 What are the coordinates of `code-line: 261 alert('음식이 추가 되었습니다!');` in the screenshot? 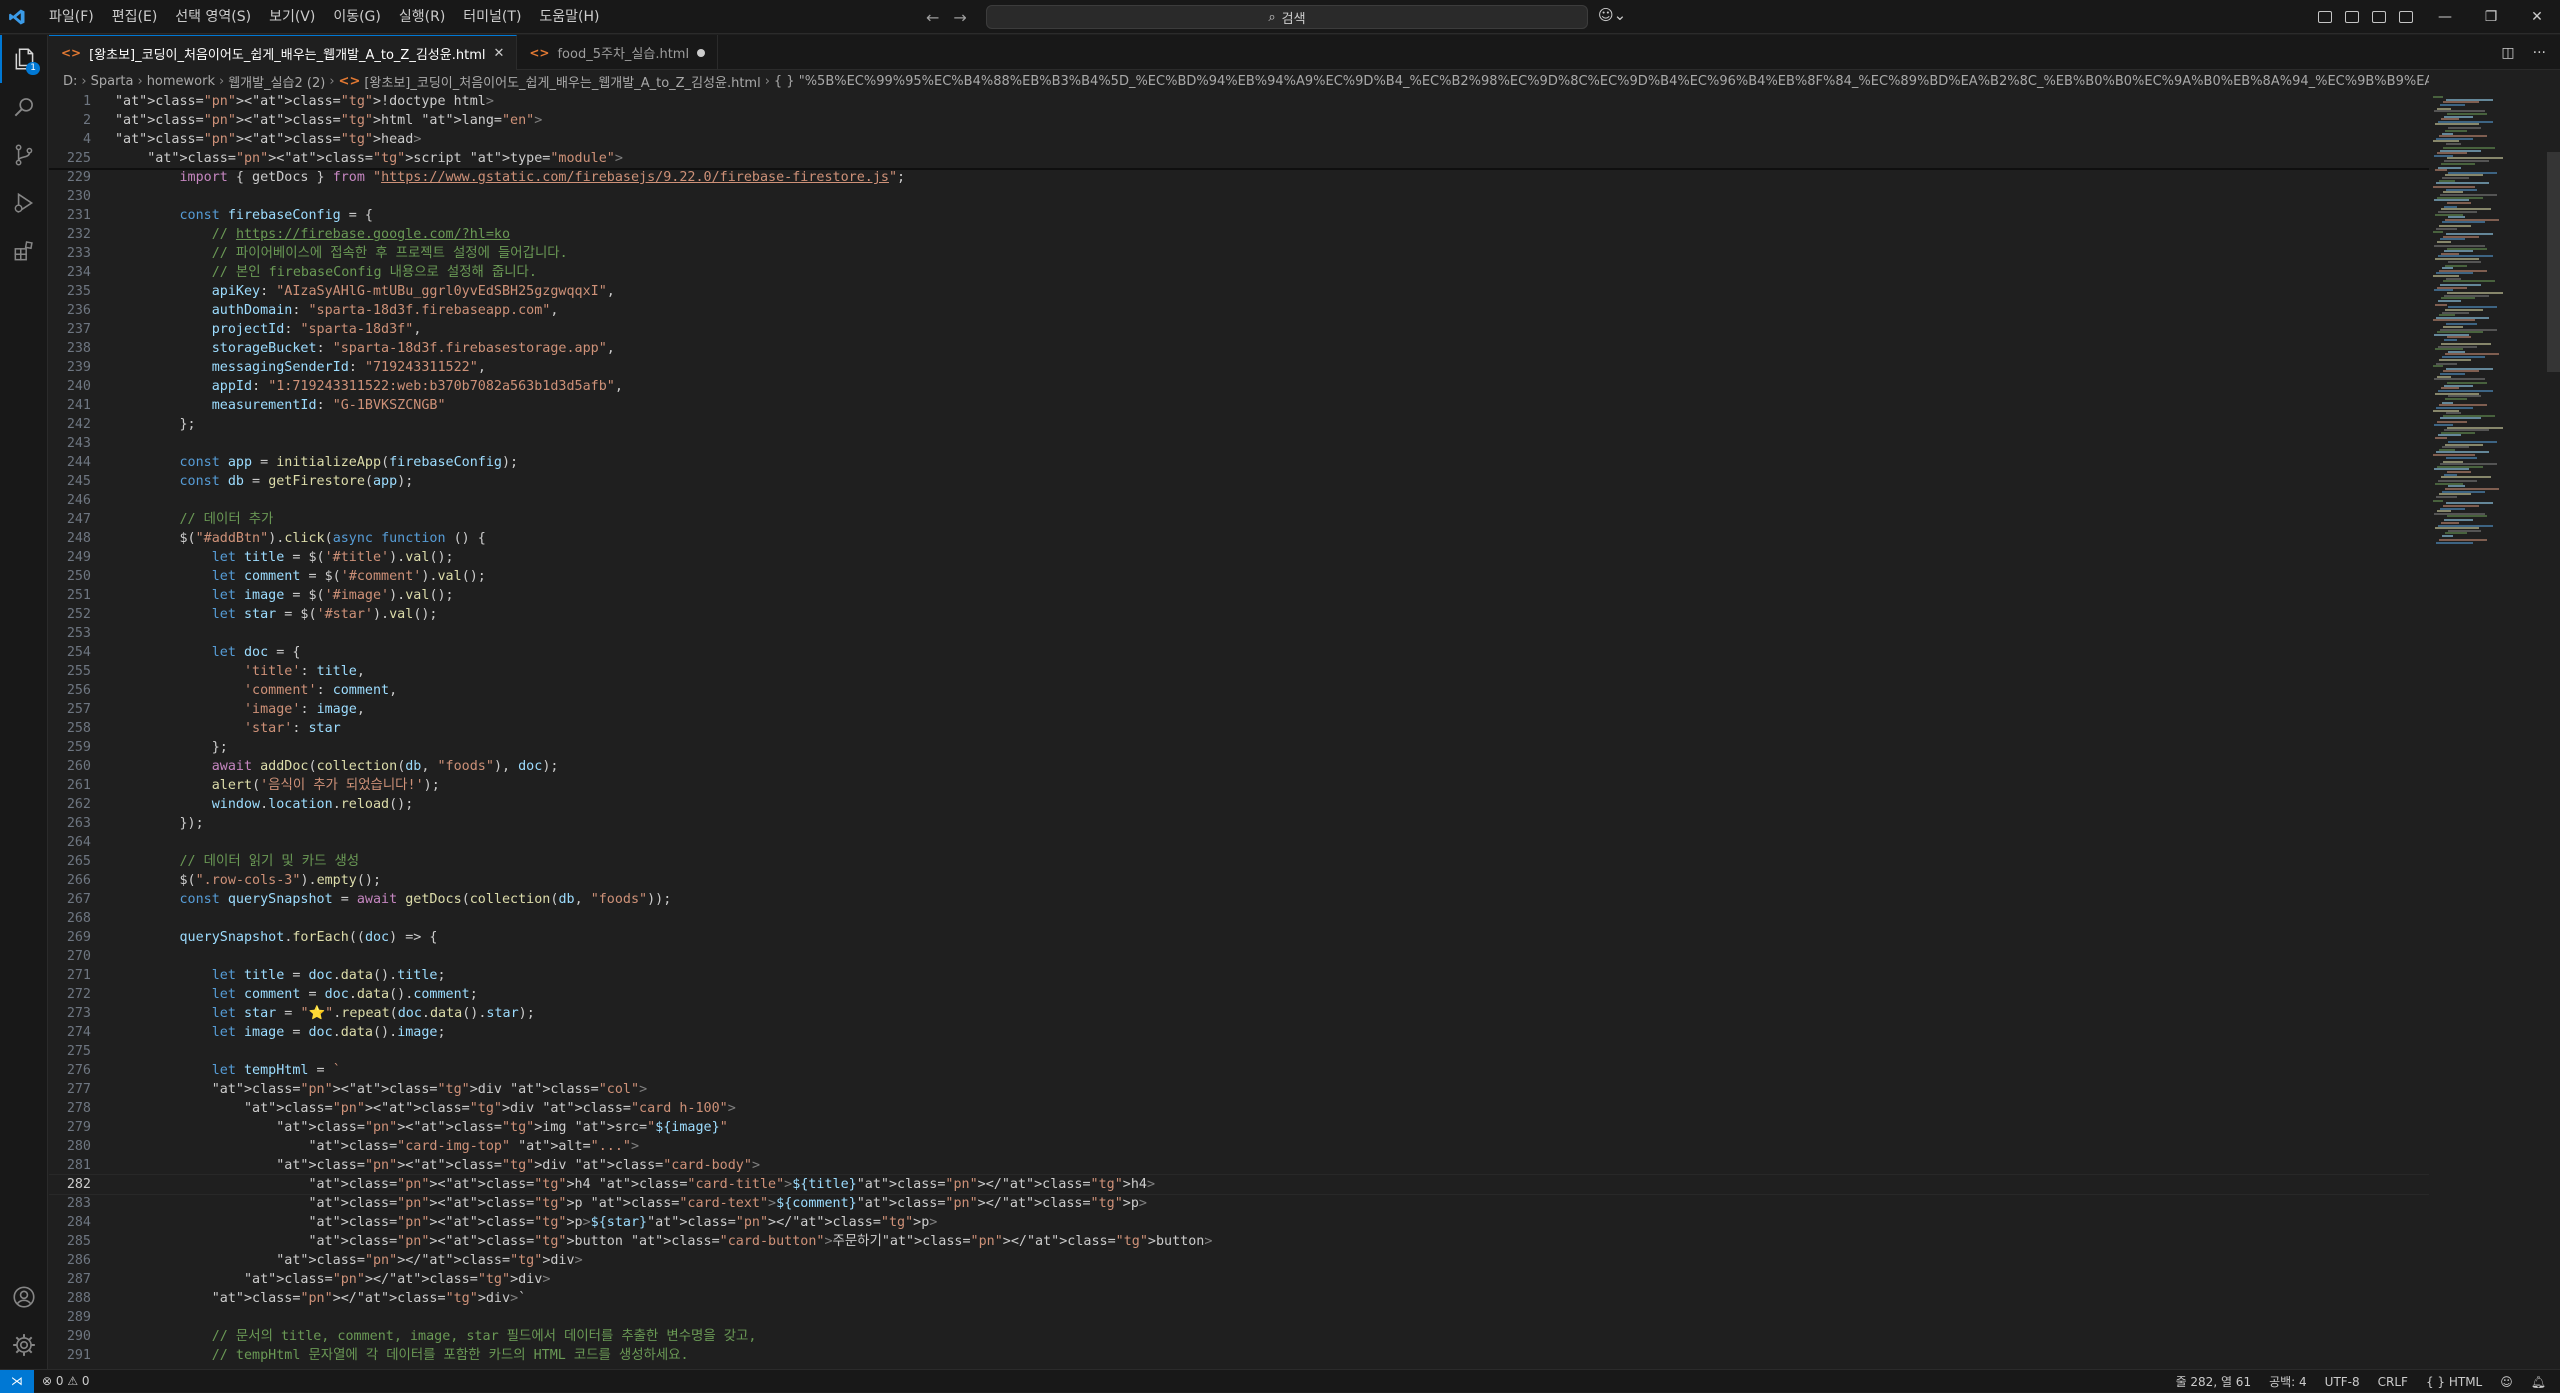 It's located at (1239, 785).